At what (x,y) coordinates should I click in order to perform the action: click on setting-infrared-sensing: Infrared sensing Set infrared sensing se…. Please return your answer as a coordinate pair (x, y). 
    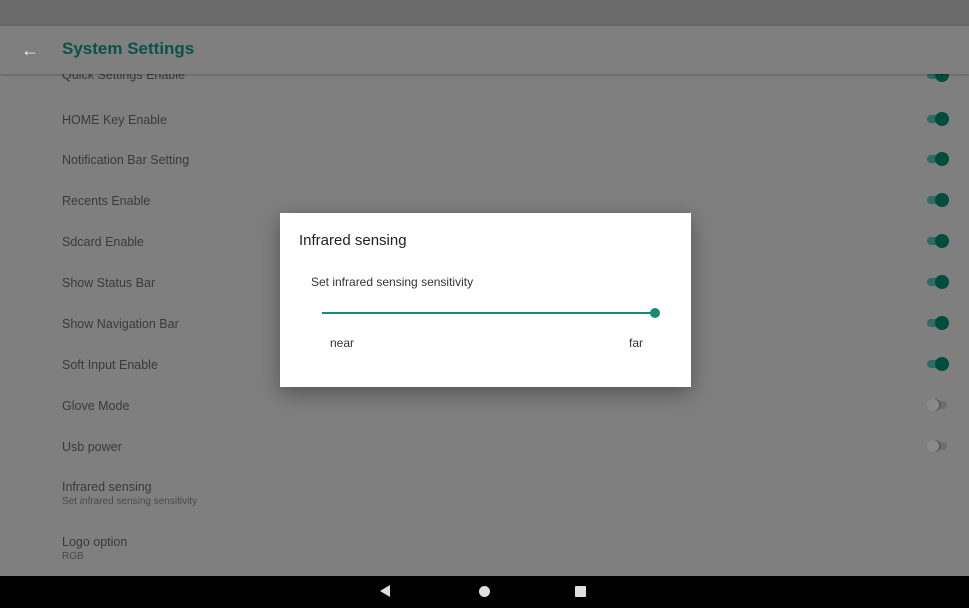
    Looking at the image, I should click on (484, 499).